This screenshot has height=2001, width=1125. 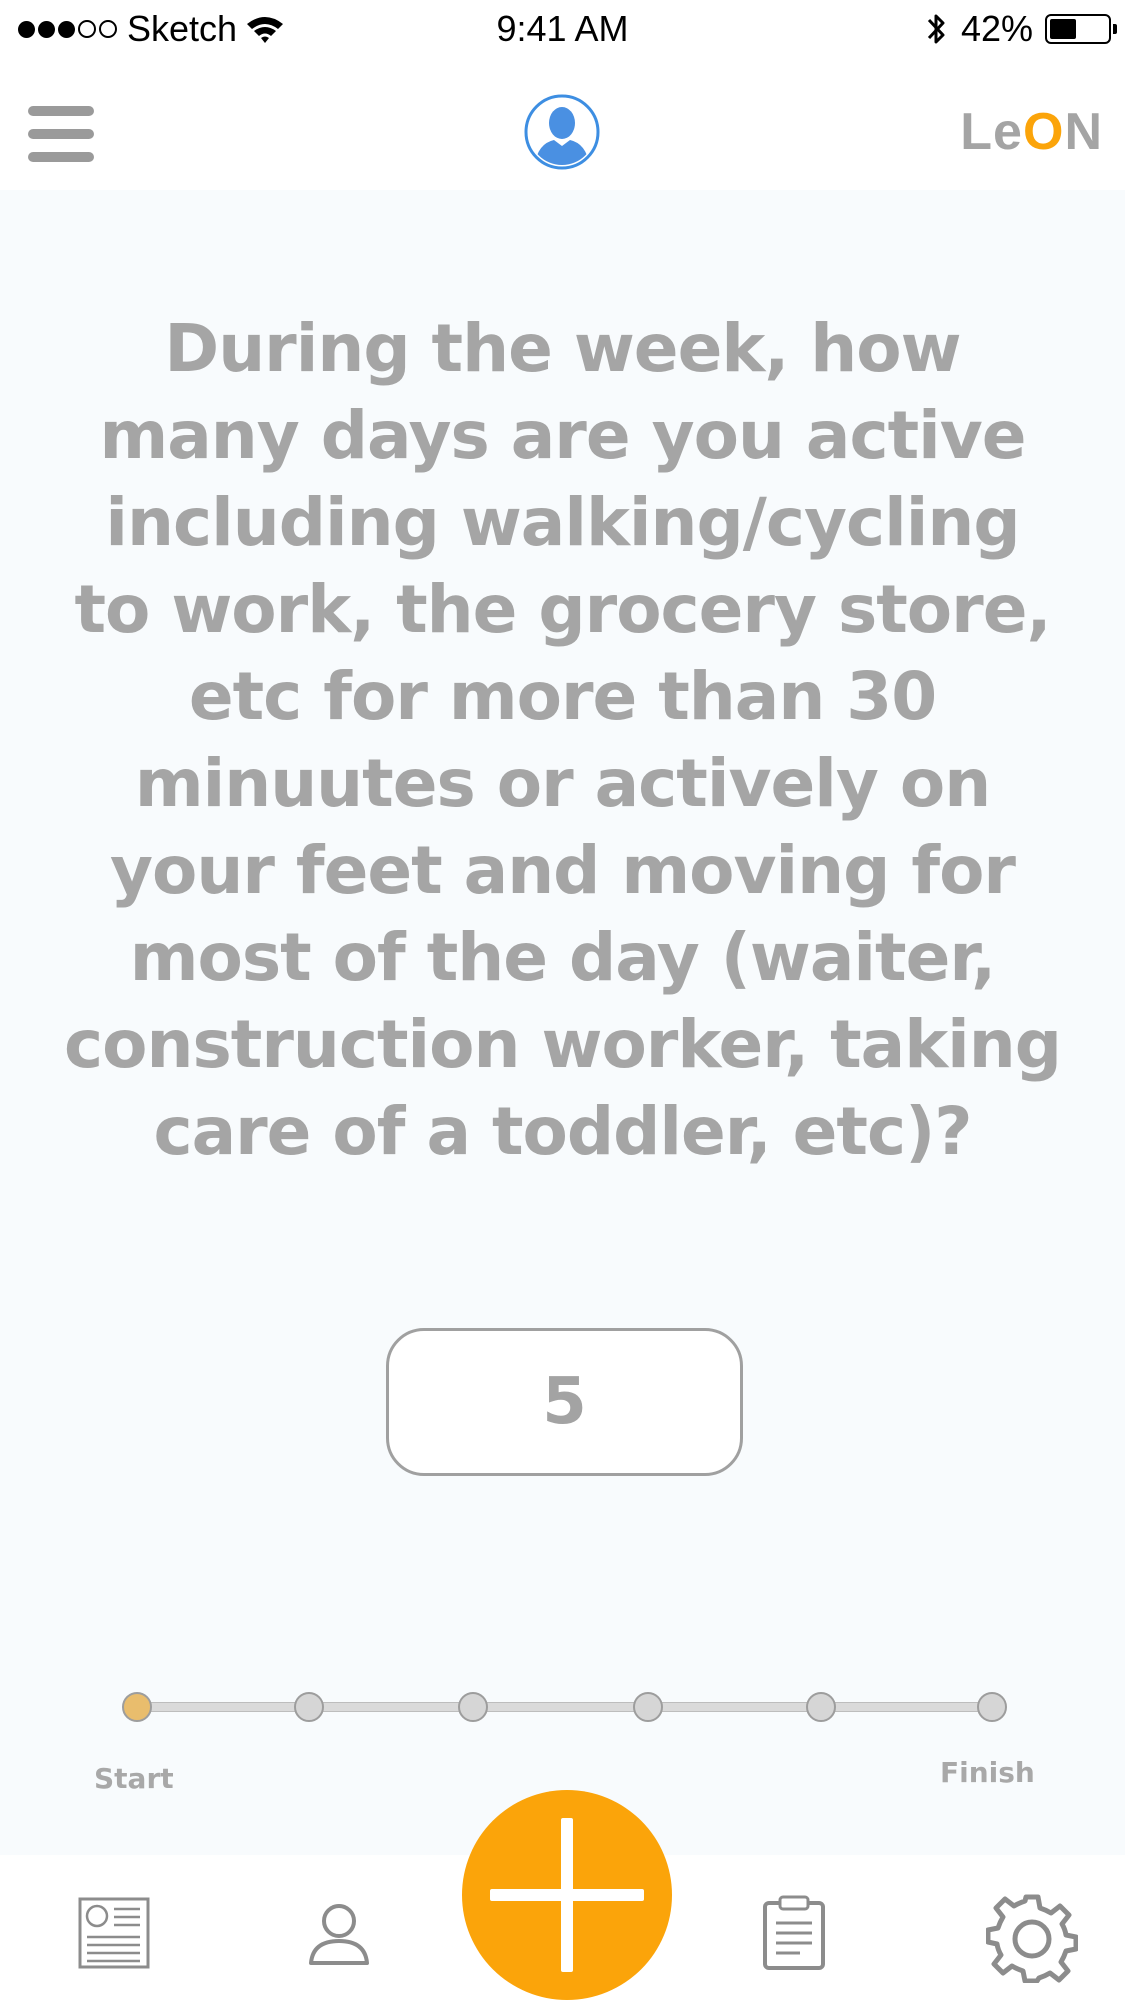 I want to click on status-bar: Sketch 9:41 AM 42%, so click(x=562, y=30).